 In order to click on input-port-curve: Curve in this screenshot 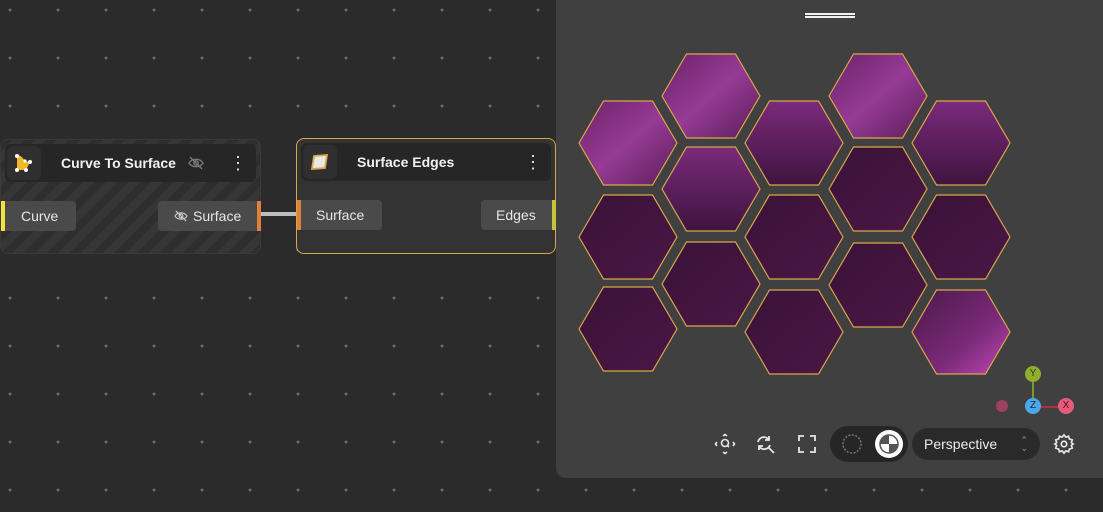, I will do `click(38, 216)`.